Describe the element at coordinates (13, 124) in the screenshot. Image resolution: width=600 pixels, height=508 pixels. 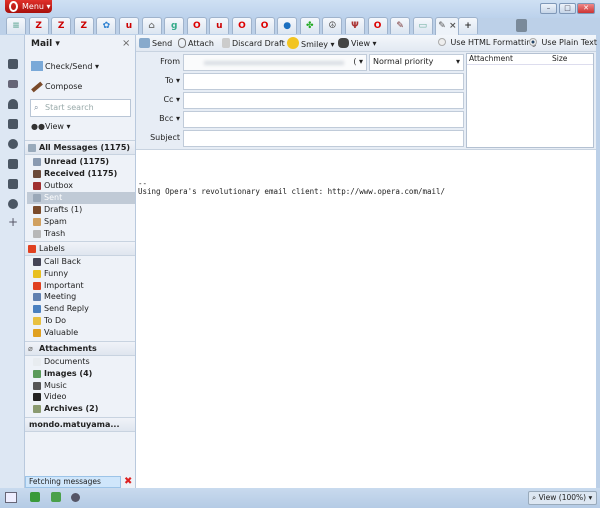
I see `widgets-icon` at that location.